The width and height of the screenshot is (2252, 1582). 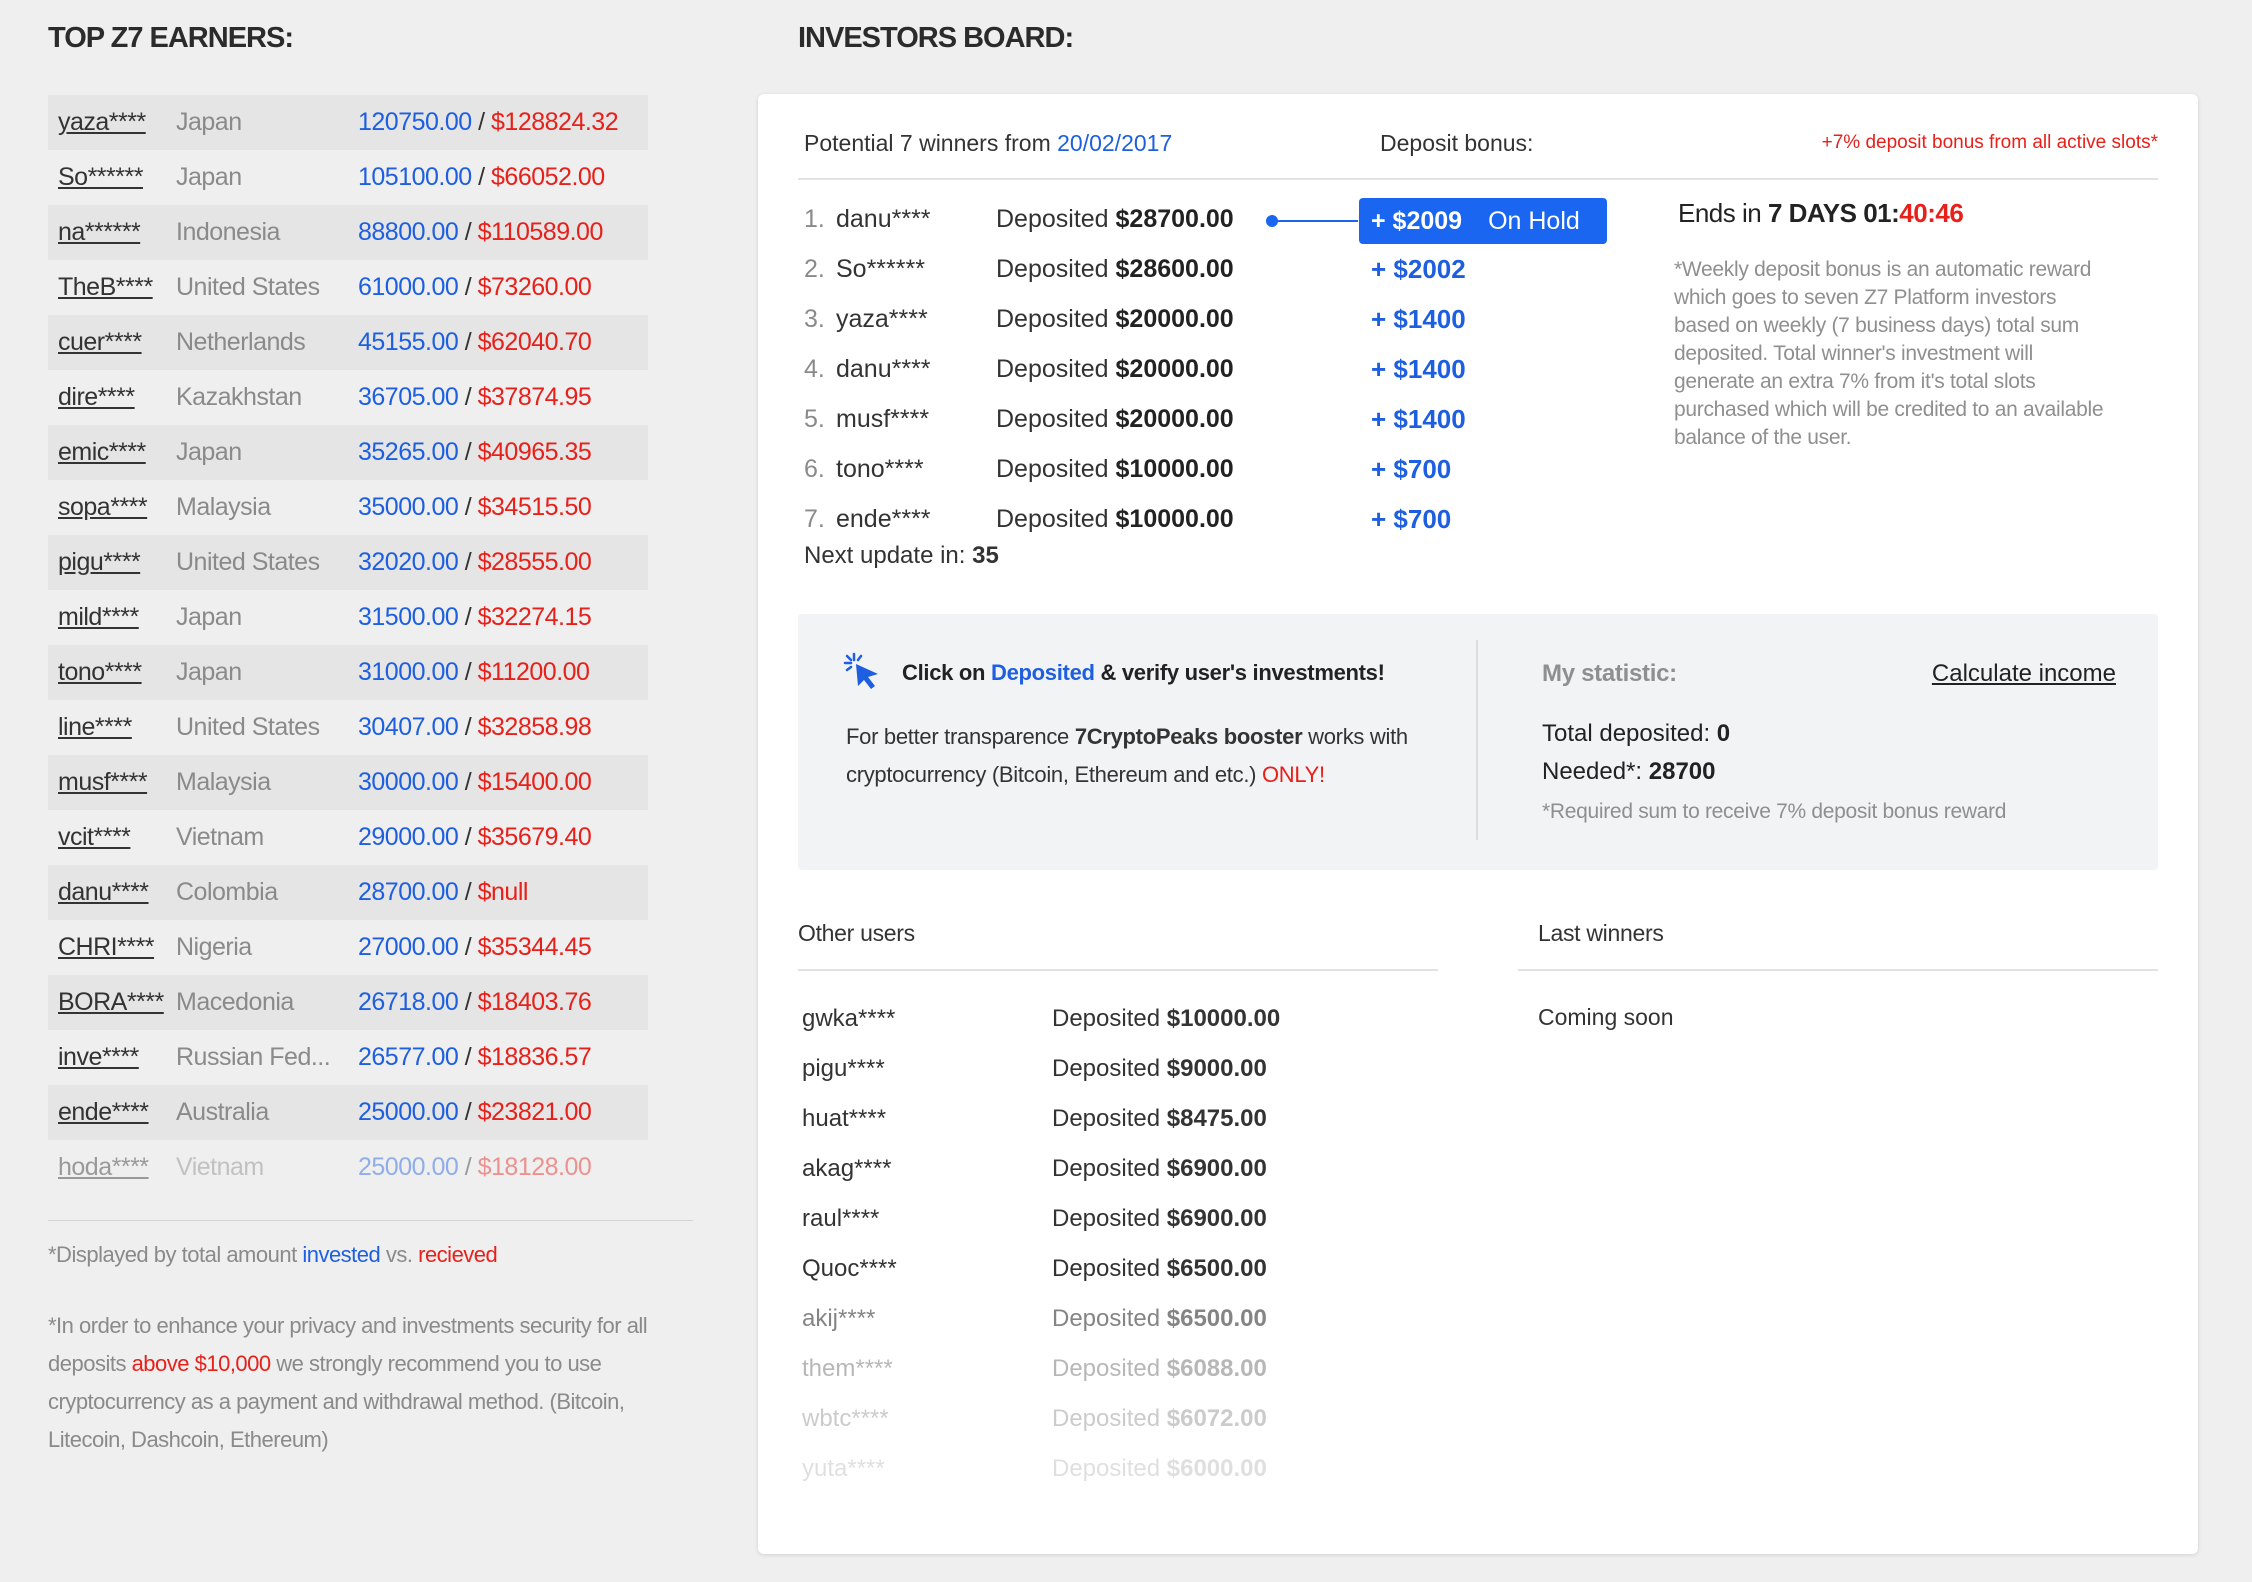 I want to click on earner-name-link: vcit****, so click(x=112, y=837).